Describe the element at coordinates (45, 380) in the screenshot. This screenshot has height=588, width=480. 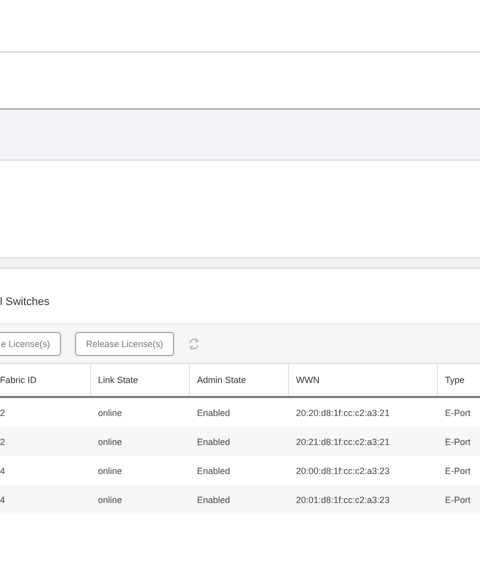
I see `column-header: Fabric ID` at that location.